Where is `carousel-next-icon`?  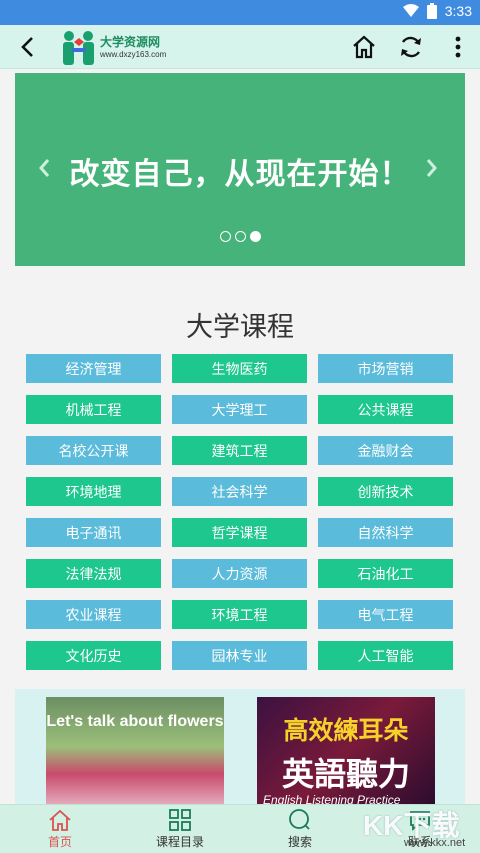
carousel-next-icon is located at coordinates (432, 170).